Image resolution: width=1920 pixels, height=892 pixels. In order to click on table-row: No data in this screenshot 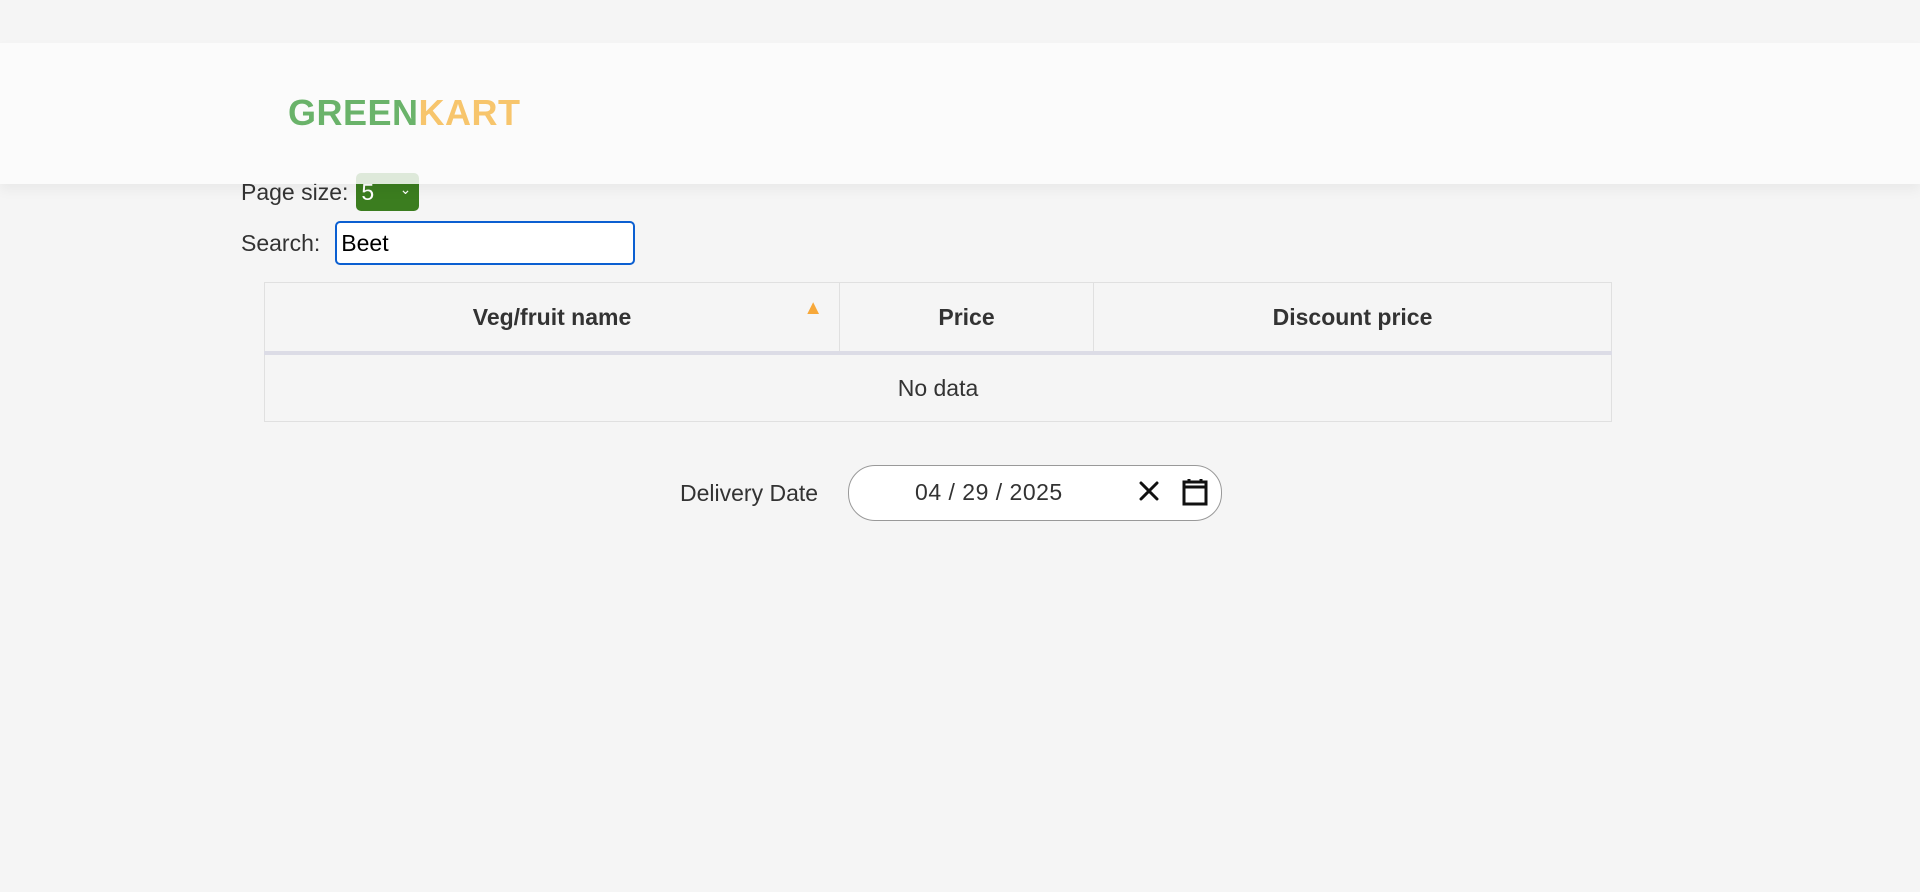, I will do `click(938, 387)`.